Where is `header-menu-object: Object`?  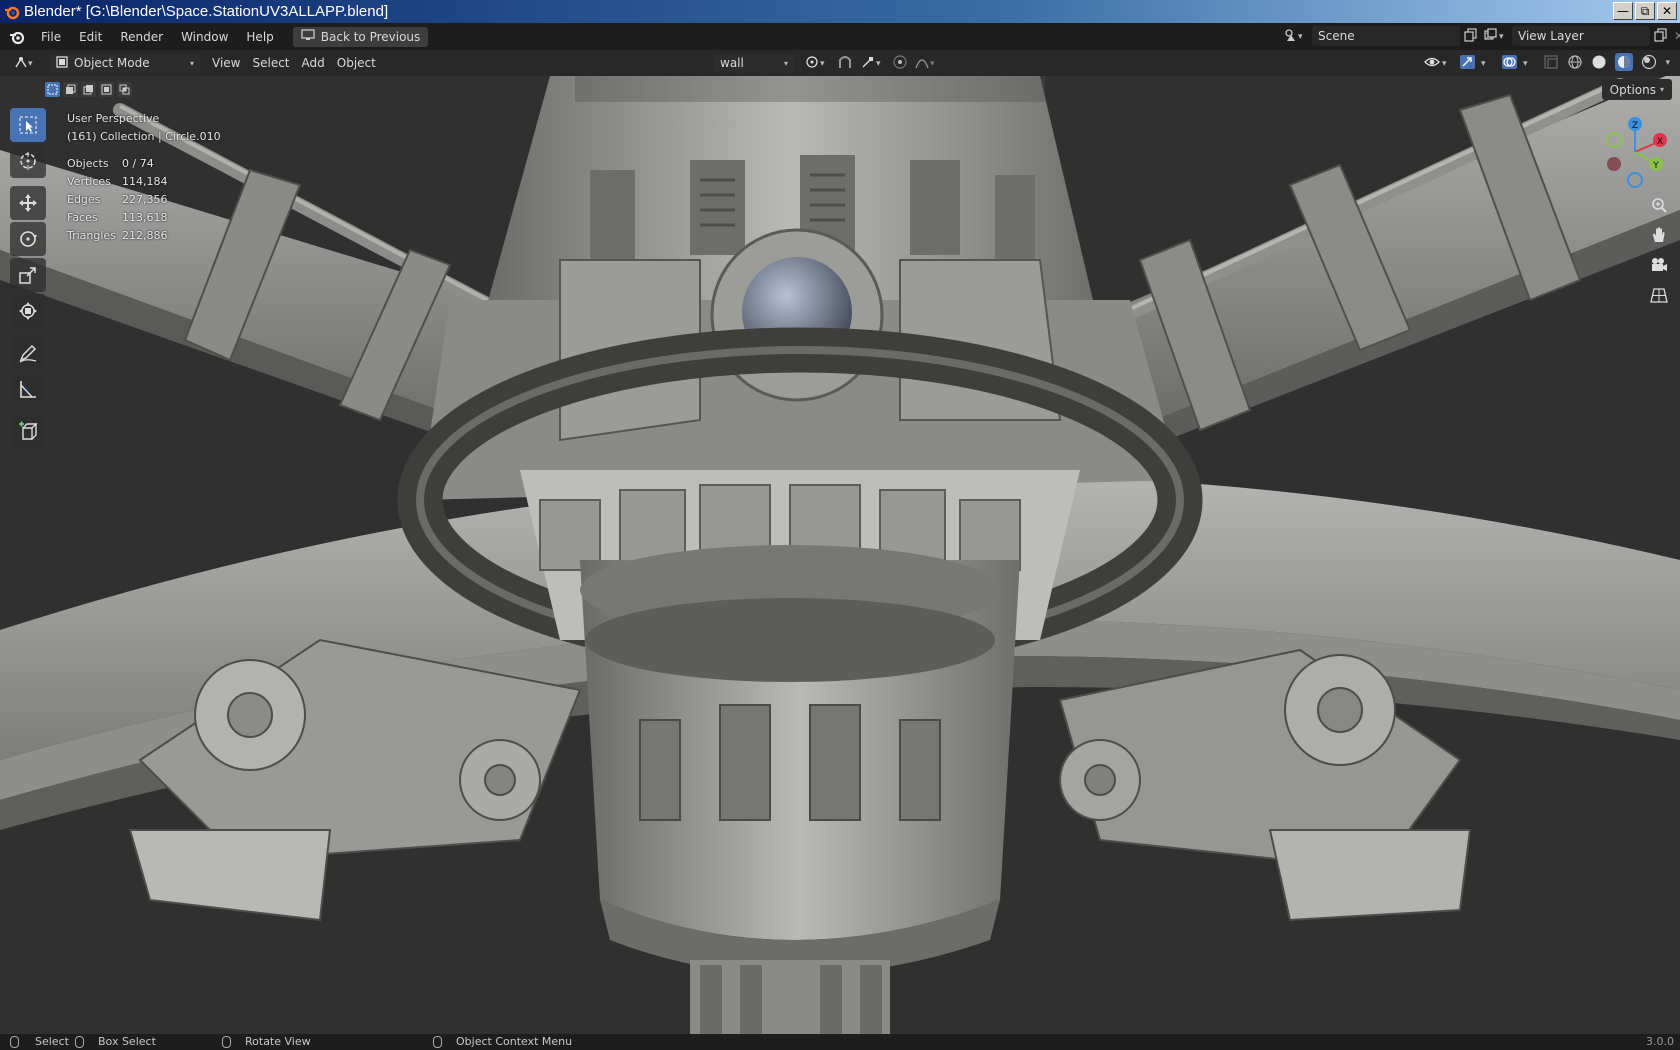 header-menu-object: Object is located at coordinates (356, 63).